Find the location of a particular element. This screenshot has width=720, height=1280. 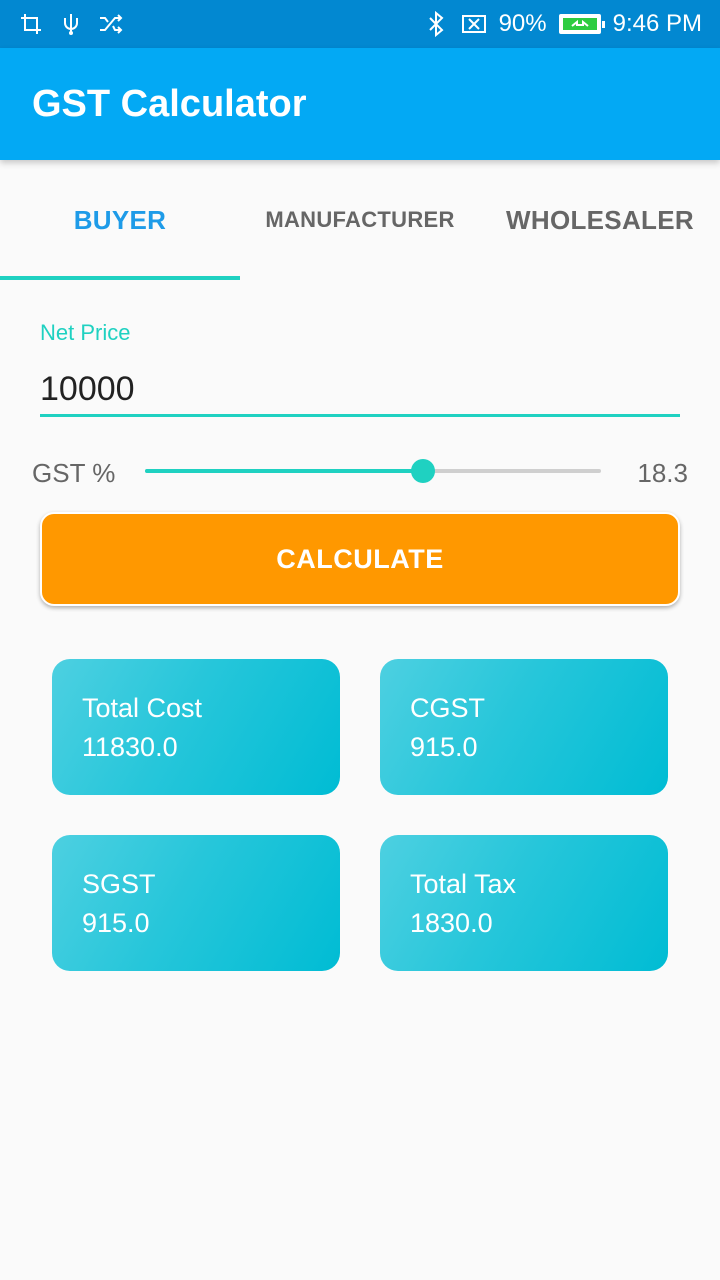

cgst-card: CGST 915.0 is located at coordinates (524, 727).